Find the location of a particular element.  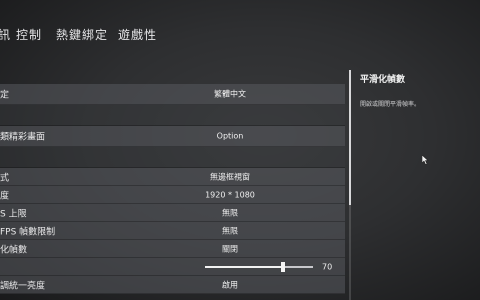

setting-row-highlights: 類精彩畫面 Option is located at coordinates (172, 136).